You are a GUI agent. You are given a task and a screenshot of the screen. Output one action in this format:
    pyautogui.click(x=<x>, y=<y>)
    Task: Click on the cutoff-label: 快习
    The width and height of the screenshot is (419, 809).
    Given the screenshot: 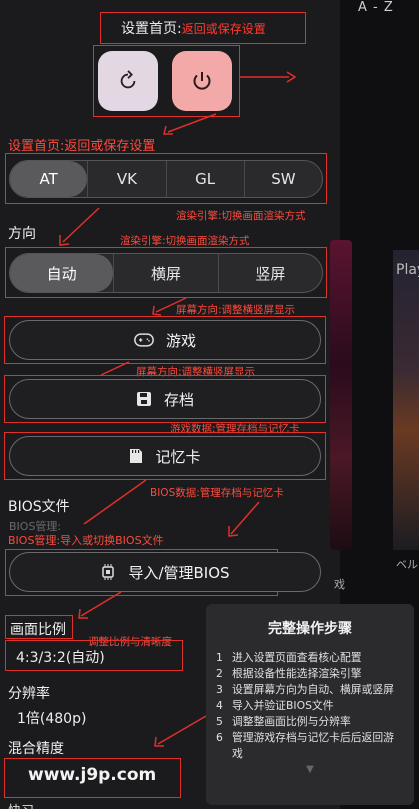 What is the action you would take?
    pyautogui.click(x=21, y=804)
    